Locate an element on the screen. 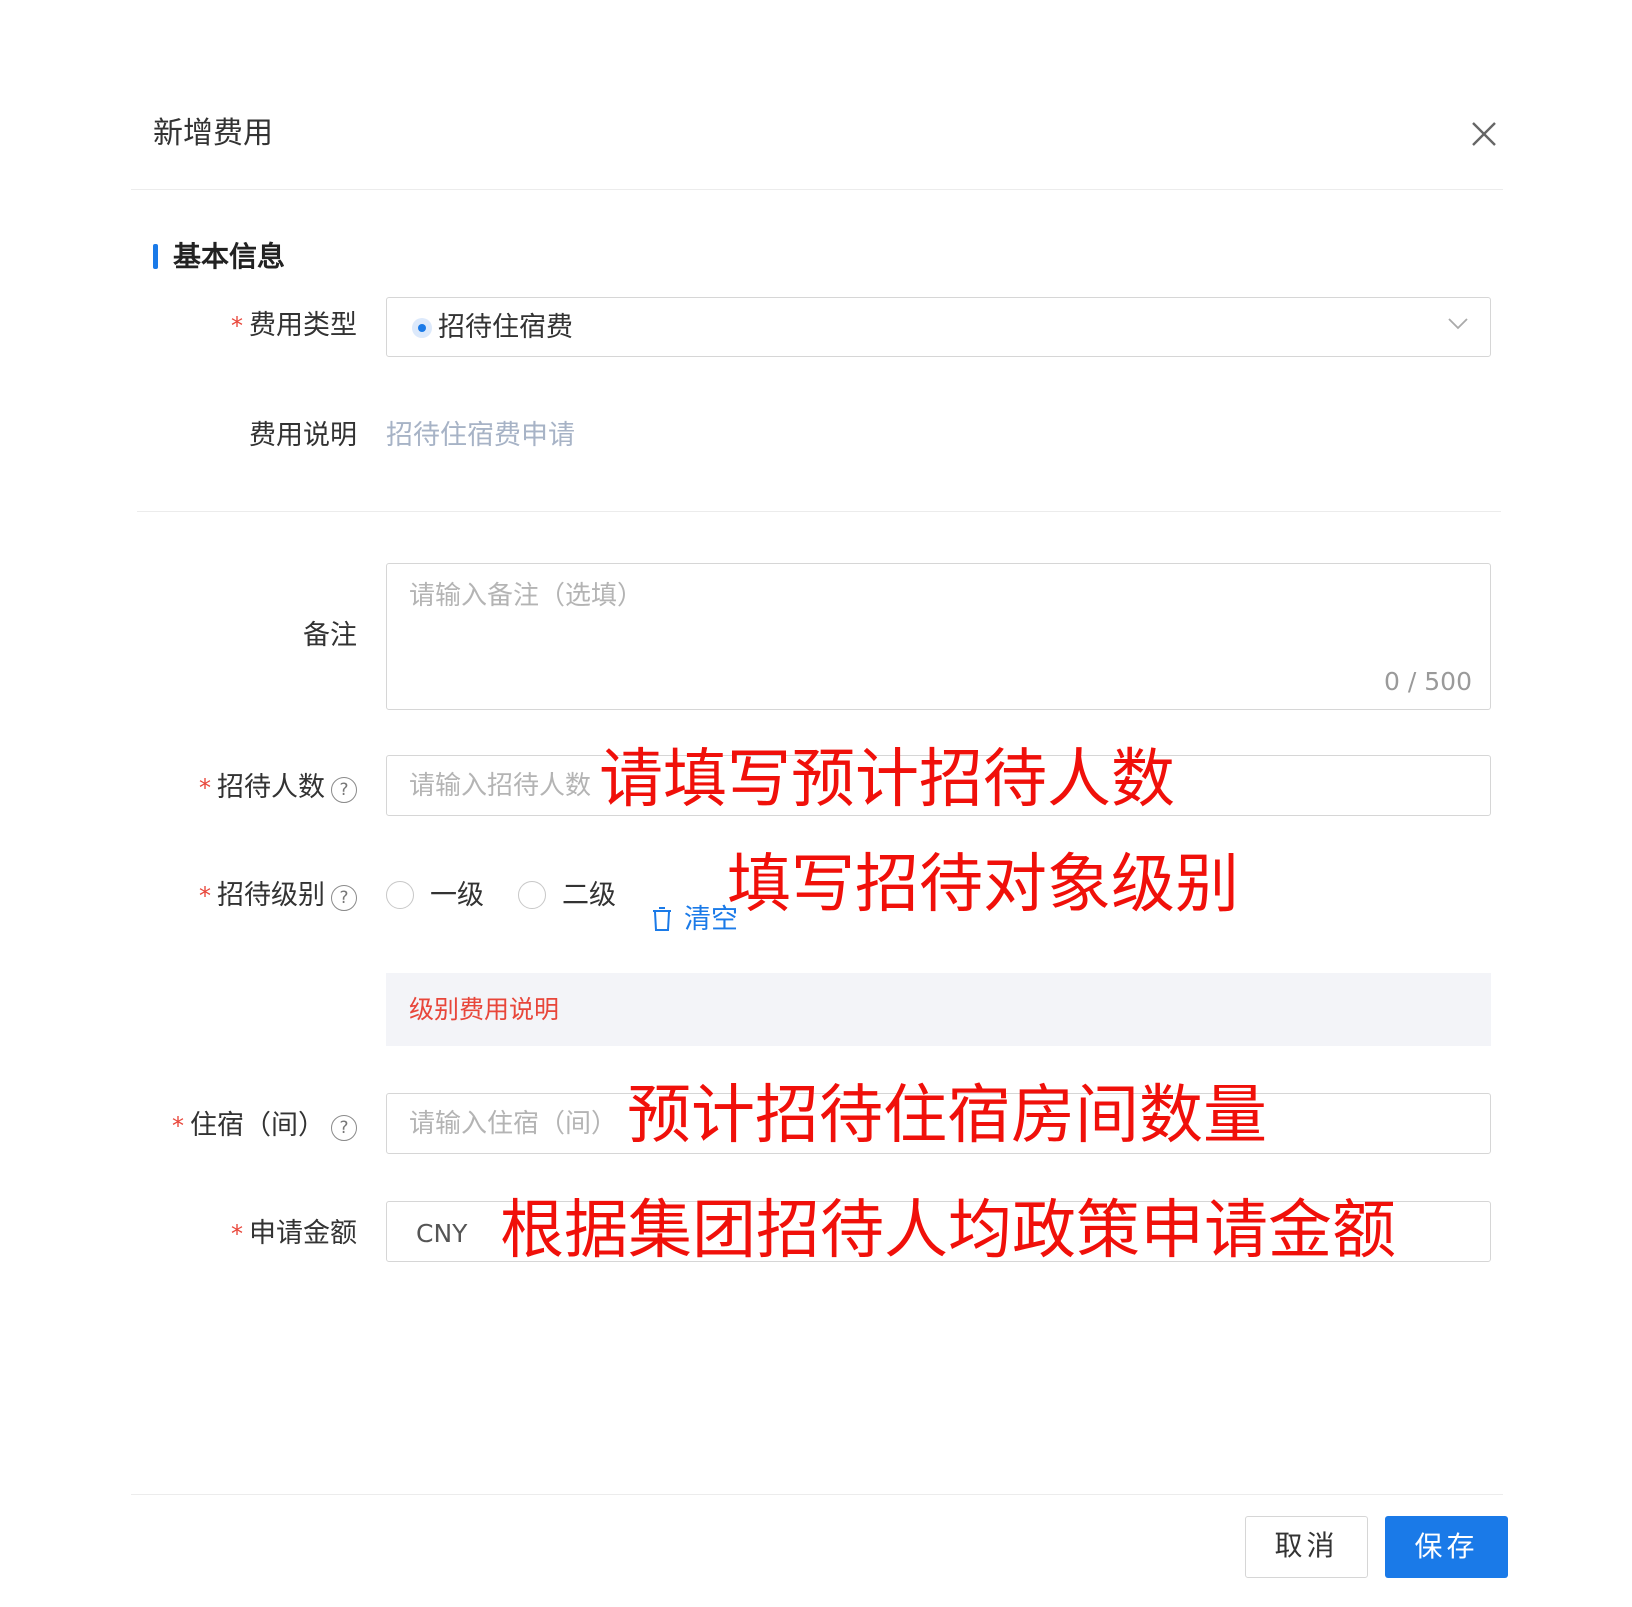 This screenshot has height=1607, width=1632. annotation-guest-level: 填写招待对象级别 is located at coordinates (983, 885).